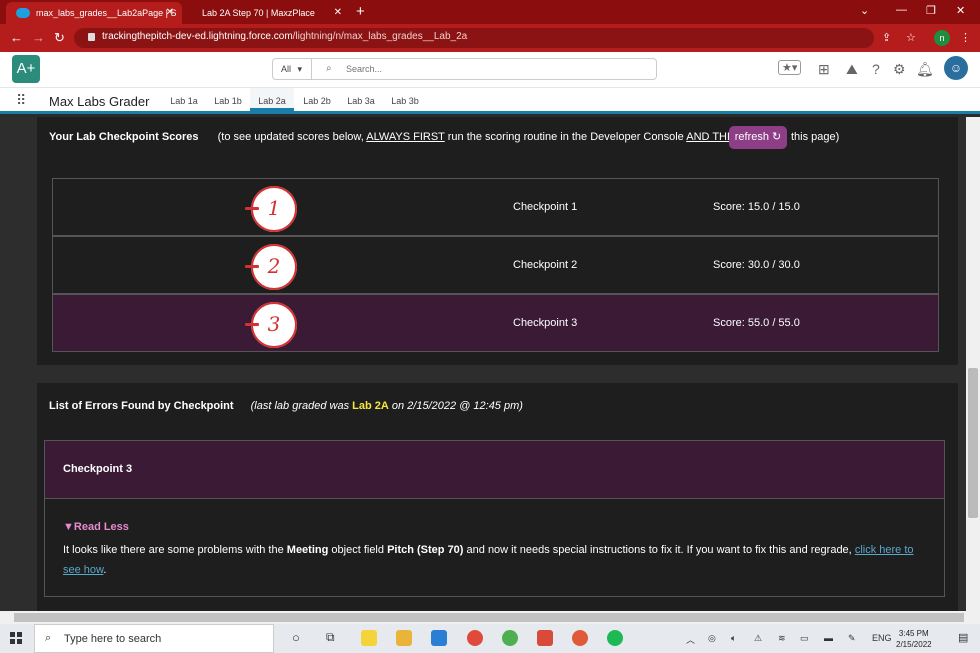 This screenshot has width=980, height=653. What do you see at coordinates (828, 638) in the screenshot?
I see `battery-icon: ▬` at bounding box center [828, 638].